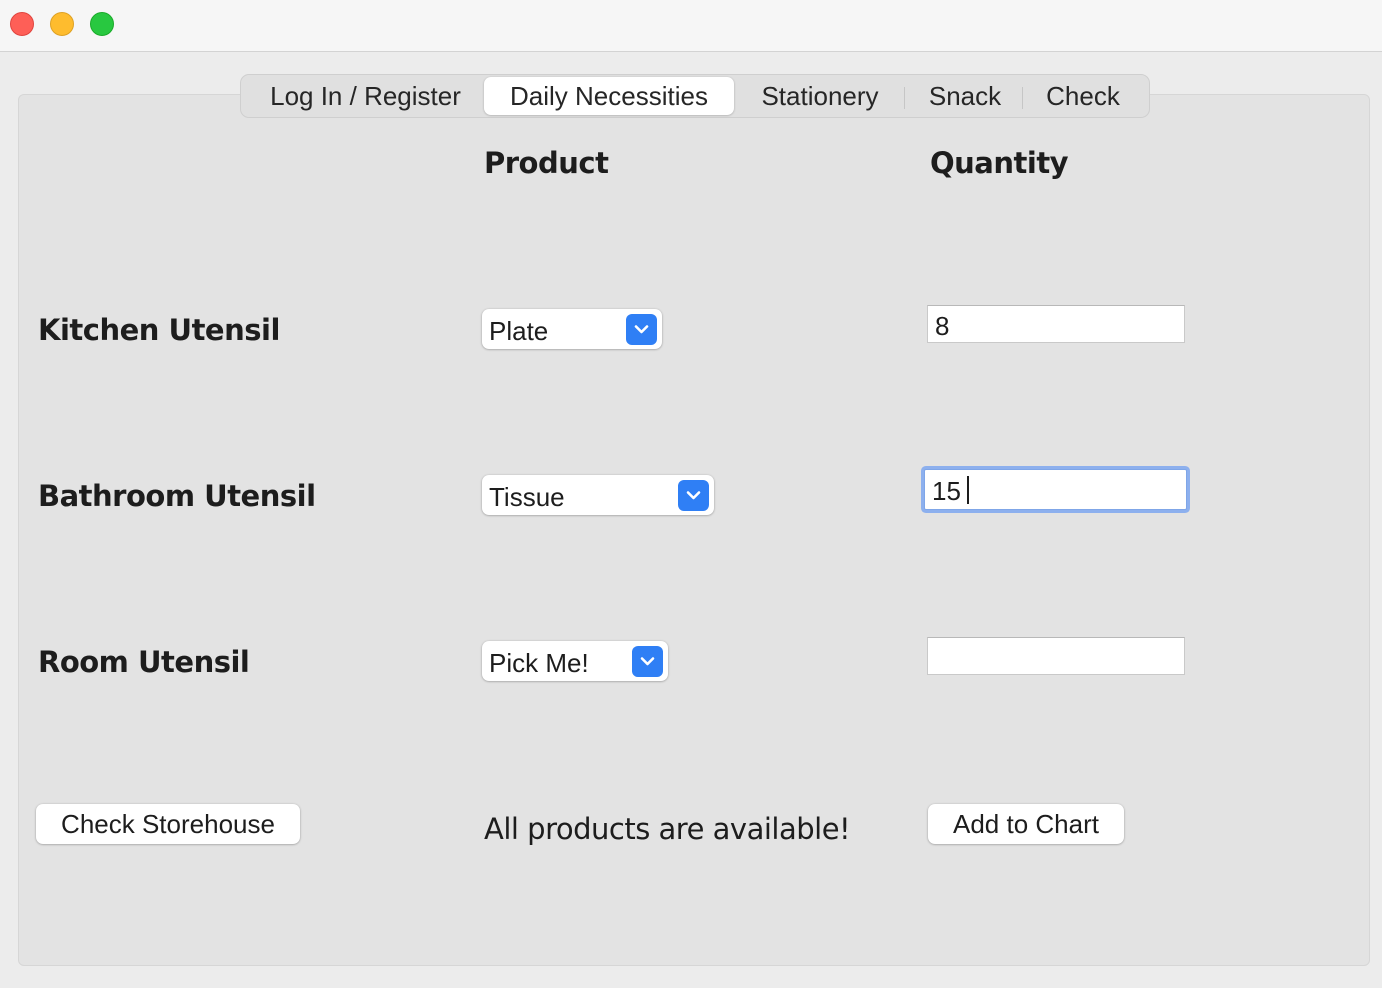  What do you see at coordinates (527, 497) in the screenshot?
I see `bathroom-product-selected: Tissue` at bounding box center [527, 497].